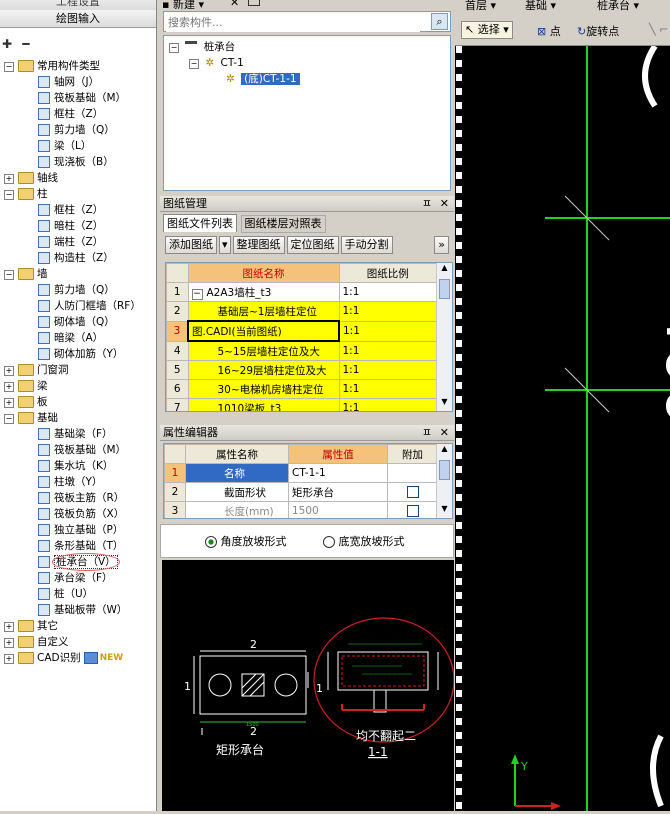 The image size is (670, 814). I want to click on tree-item: 人防门框墙（RF）, so click(89, 306).